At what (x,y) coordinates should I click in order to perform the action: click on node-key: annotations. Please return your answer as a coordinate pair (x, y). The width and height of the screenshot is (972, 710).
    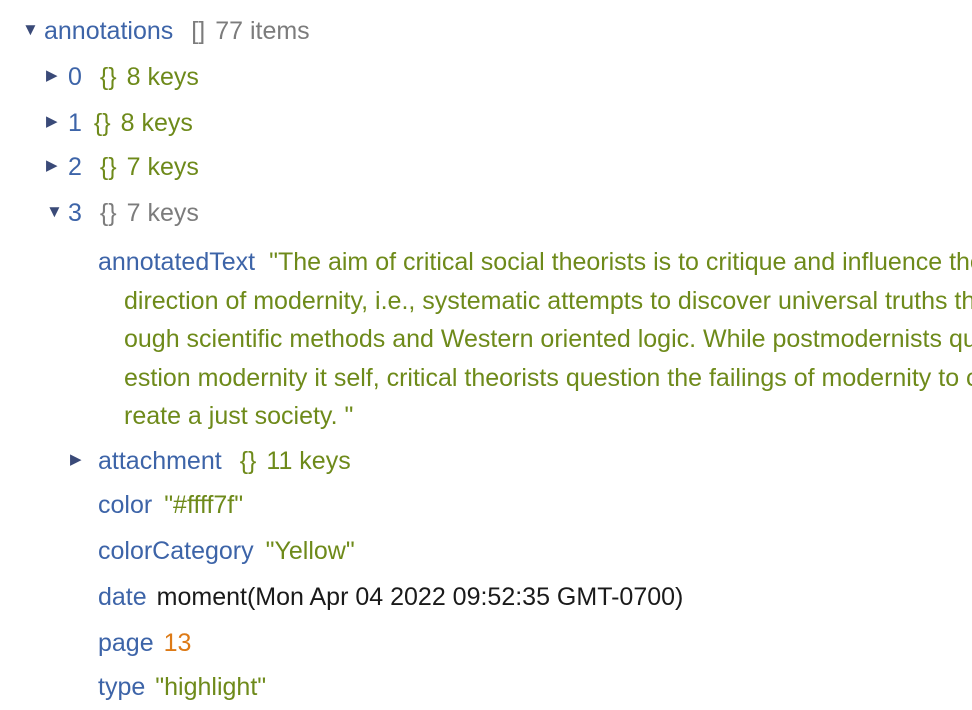
    Looking at the image, I should click on (109, 31).